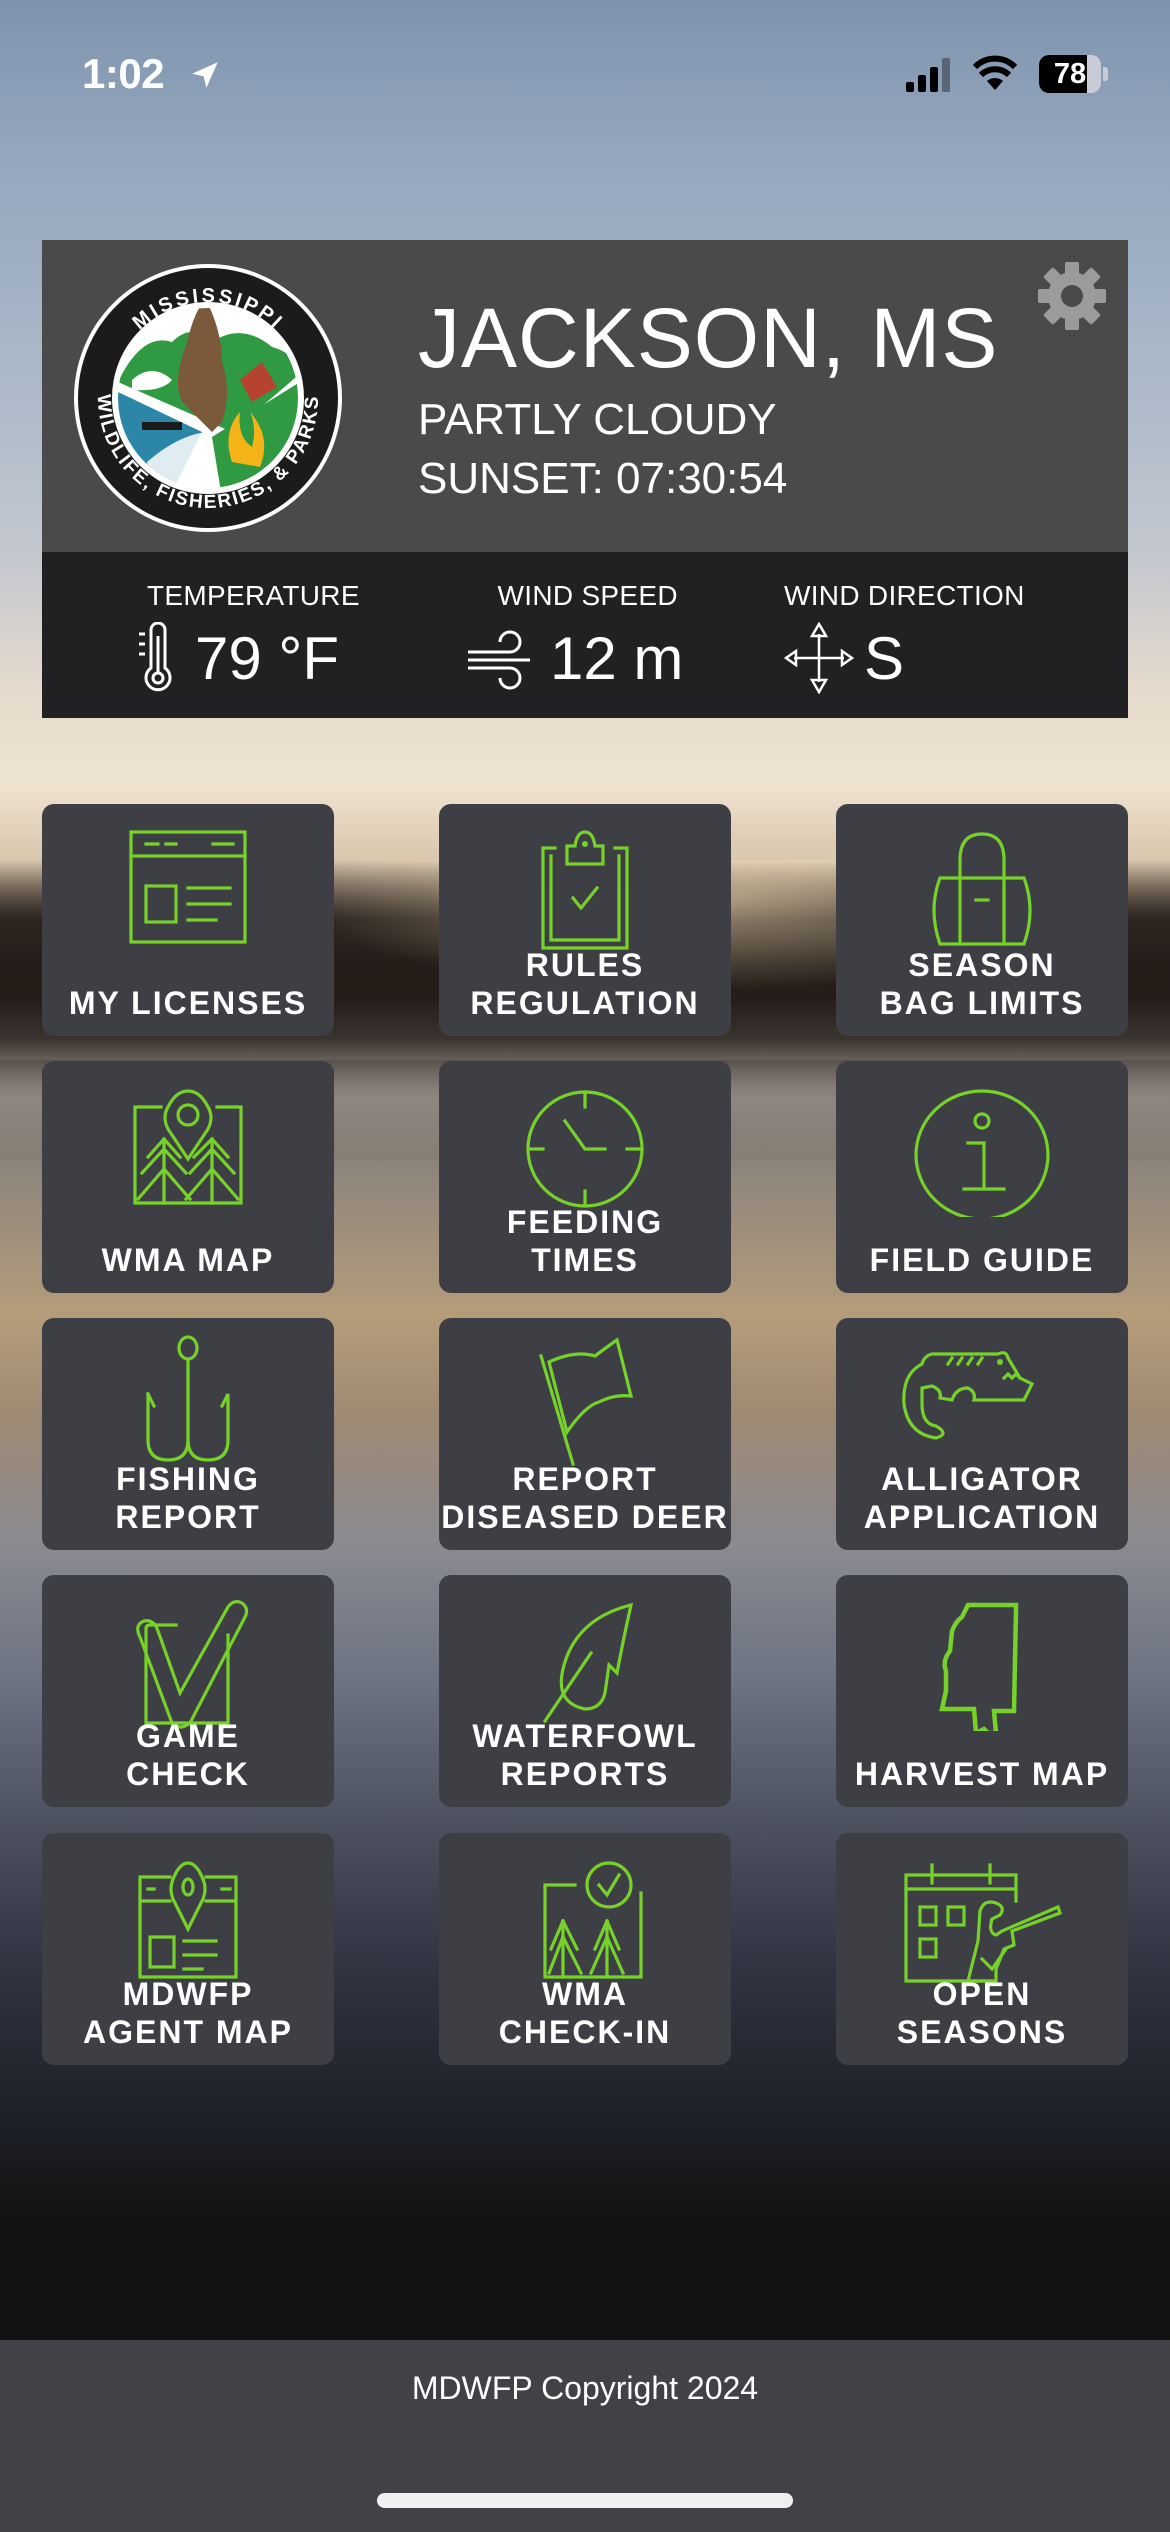  I want to click on checkbox-check-icon, so click(192, 1664).